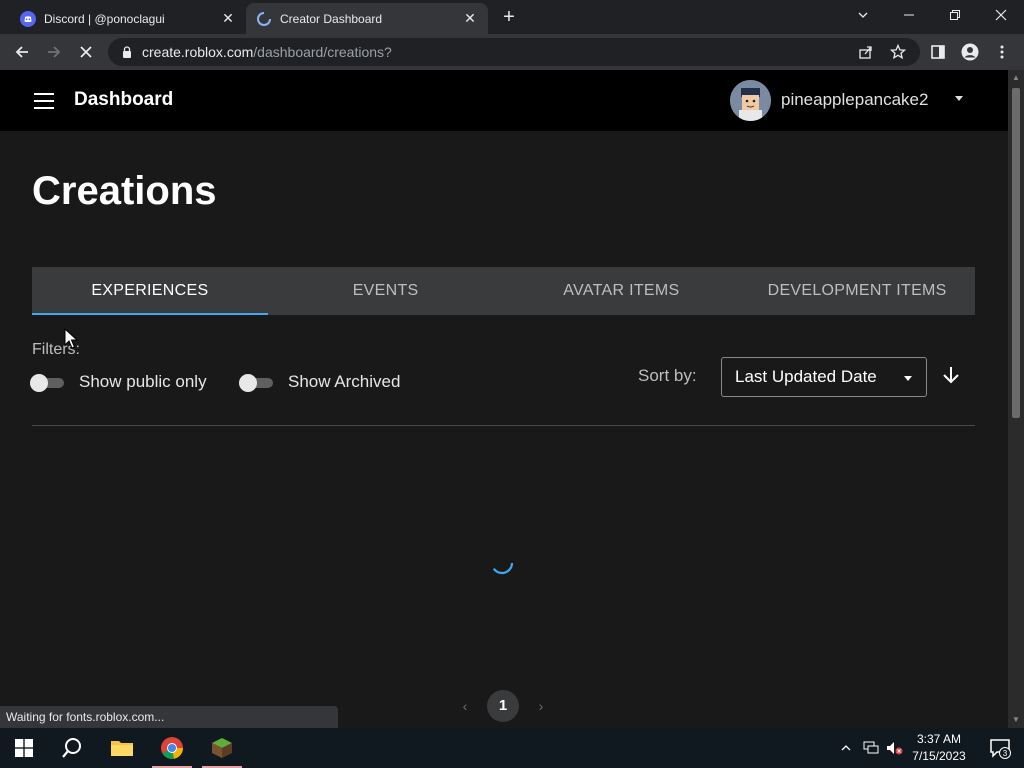 Image resolution: width=1024 pixels, height=768 pixels. What do you see at coordinates (386, 291) in the screenshot?
I see `tab-events: EVENTS` at bounding box center [386, 291].